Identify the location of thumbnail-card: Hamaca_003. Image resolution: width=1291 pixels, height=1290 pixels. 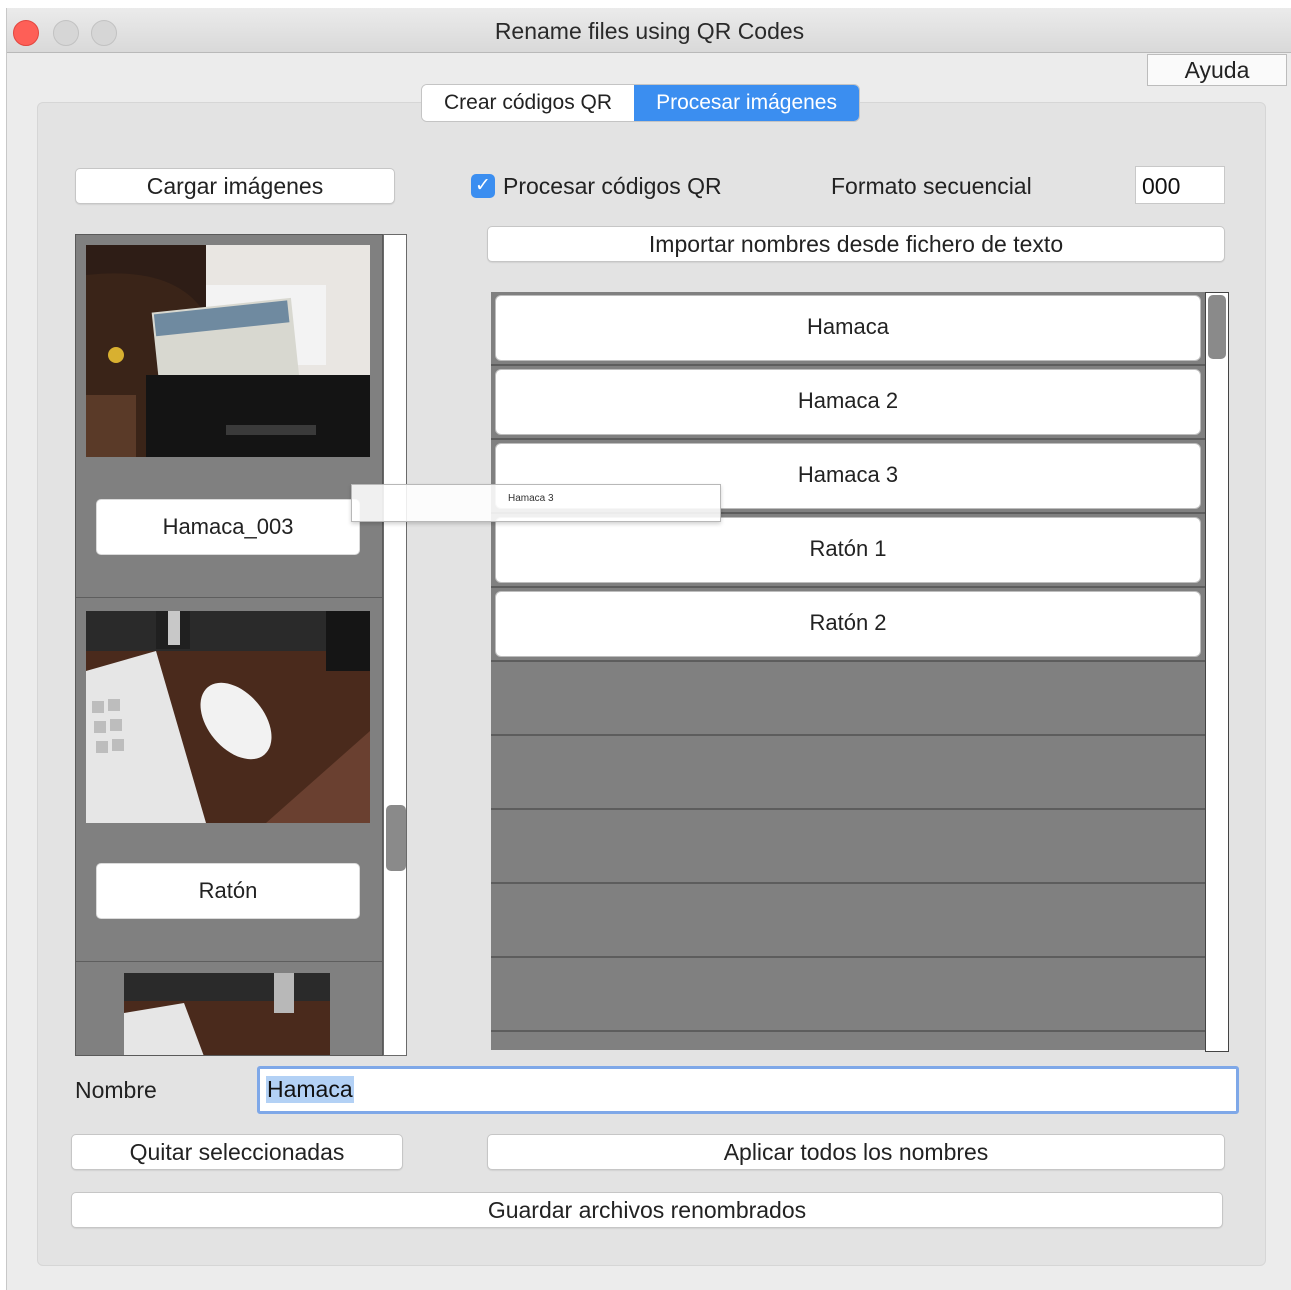
(229, 416).